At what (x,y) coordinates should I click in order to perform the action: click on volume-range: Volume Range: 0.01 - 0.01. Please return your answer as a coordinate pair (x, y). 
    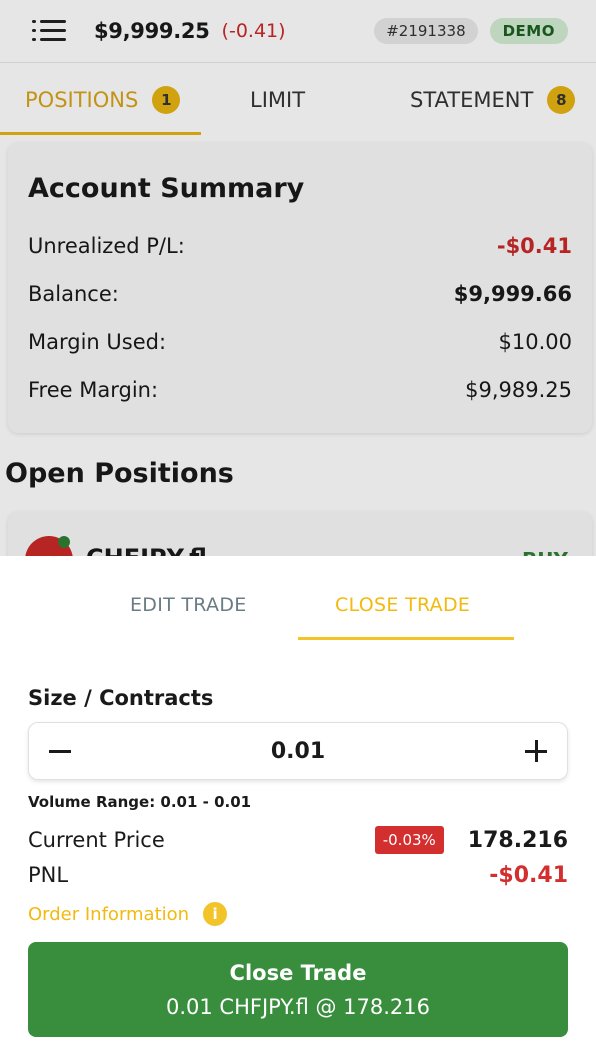
    Looking at the image, I should click on (140, 802).